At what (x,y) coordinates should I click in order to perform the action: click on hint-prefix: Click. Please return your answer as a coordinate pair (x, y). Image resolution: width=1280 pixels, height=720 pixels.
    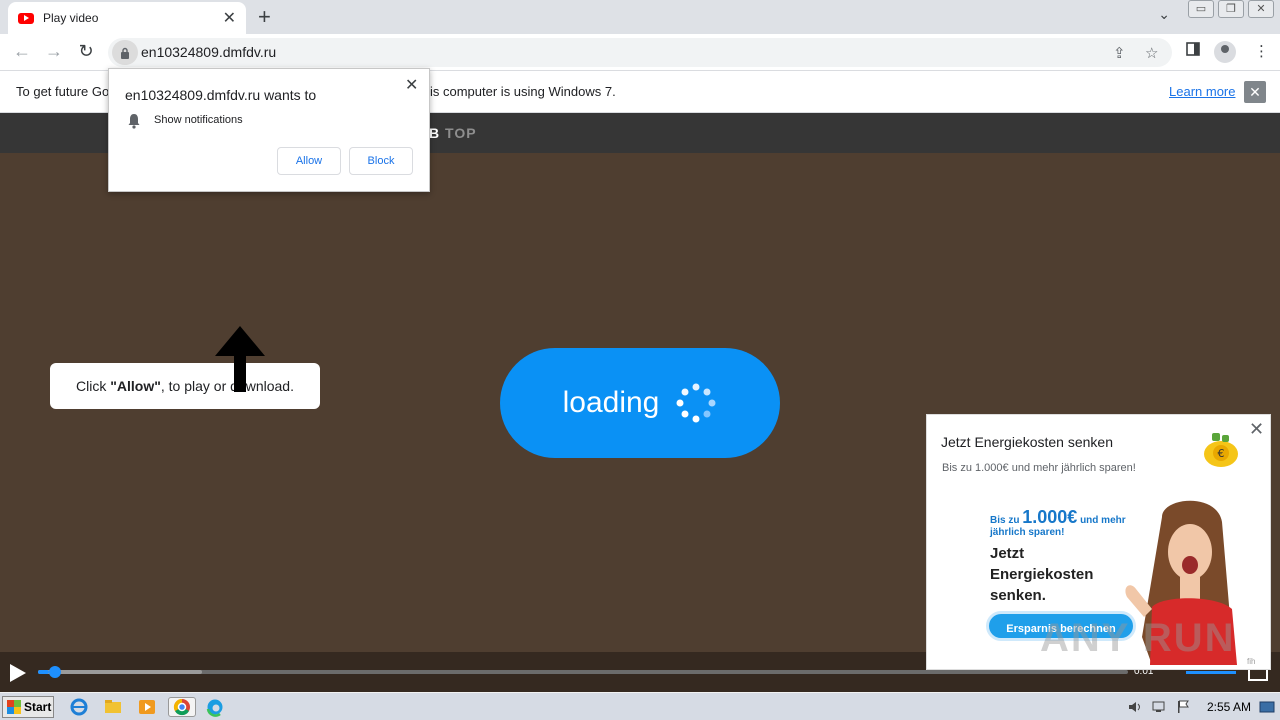
    Looking at the image, I should click on (93, 386).